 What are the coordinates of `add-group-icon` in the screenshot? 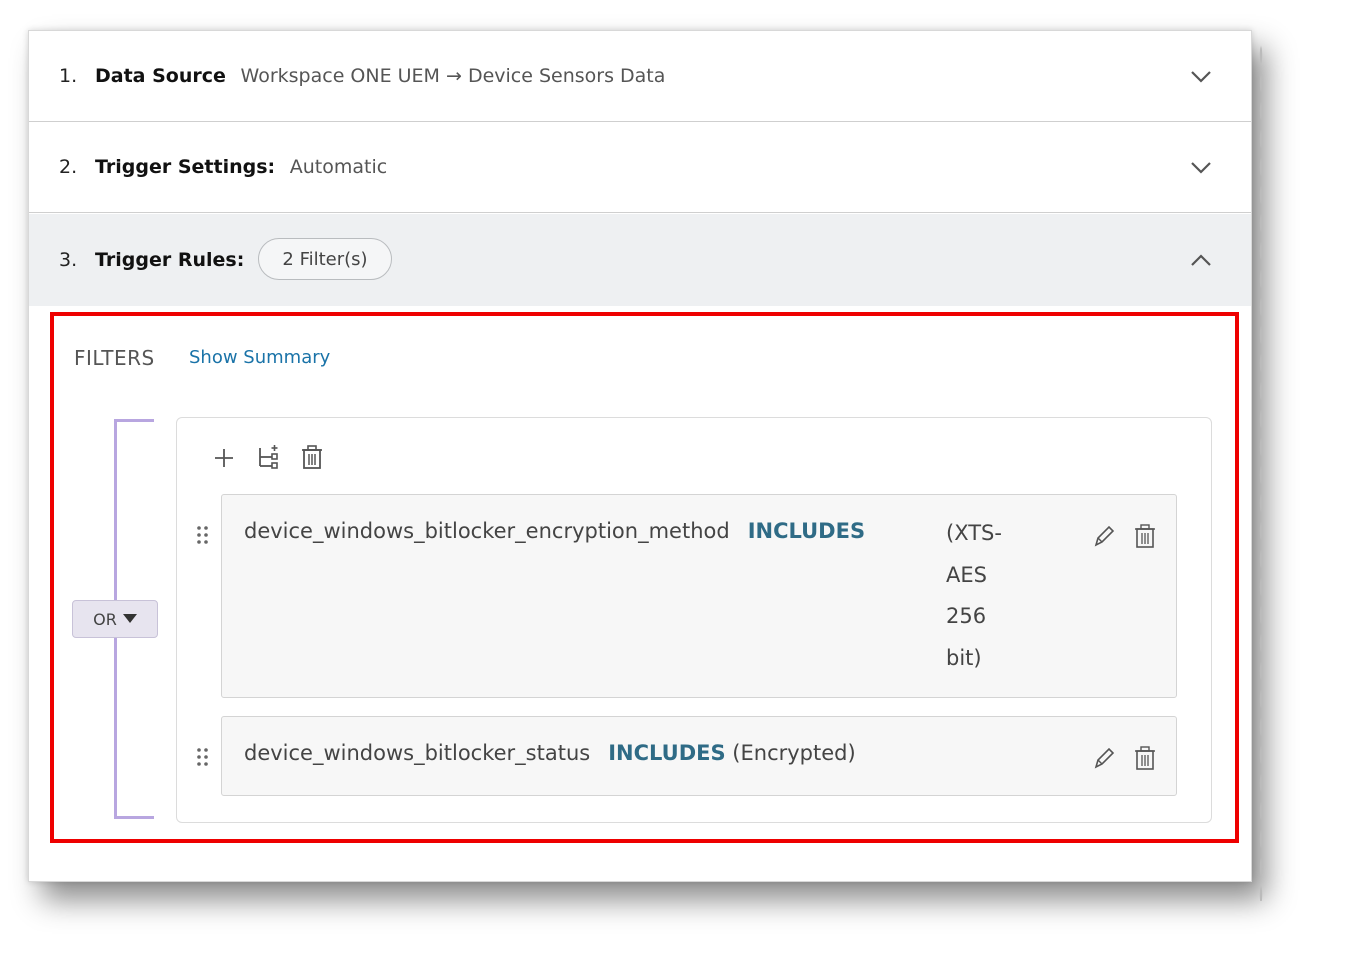 It's located at (268, 457).